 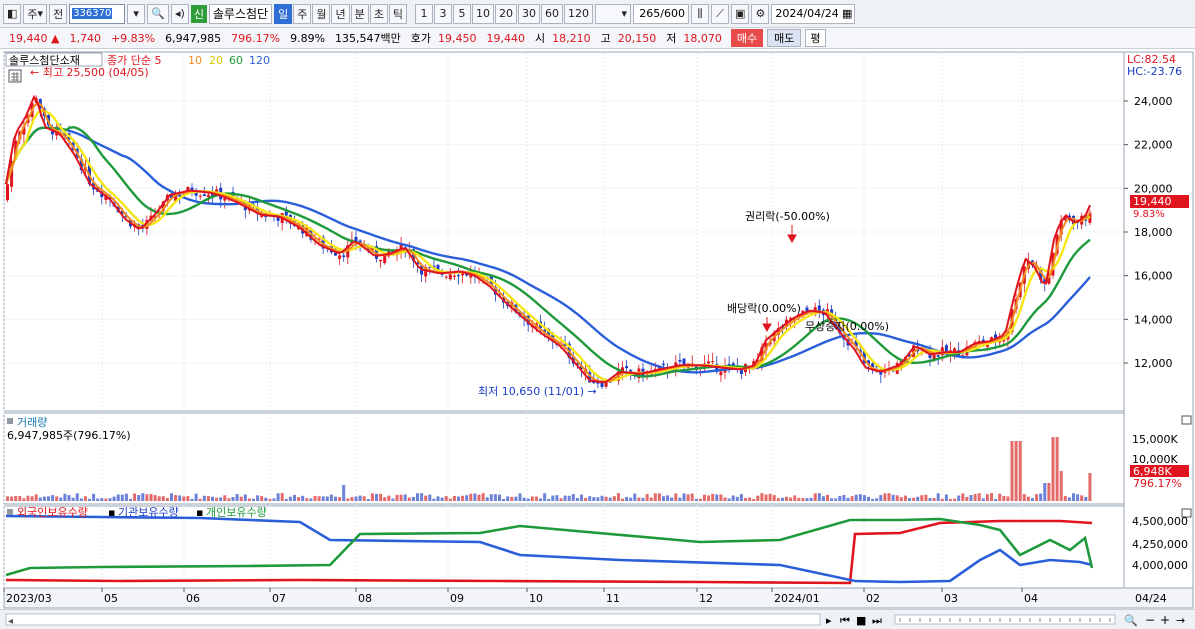 What do you see at coordinates (505, 13) in the screenshot?
I see `interval-20: 20` at bounding box center [505, 13].